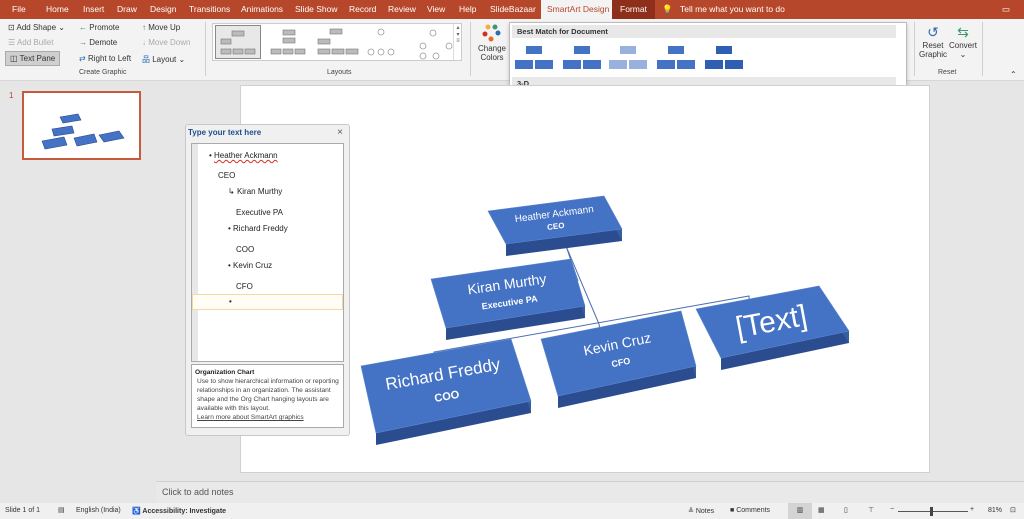 This screenshot has height=519, width=1024. Describe the element at coordinates (701, 511) in the screenshot. I see `notes-button: ≜ Notes` at that location.